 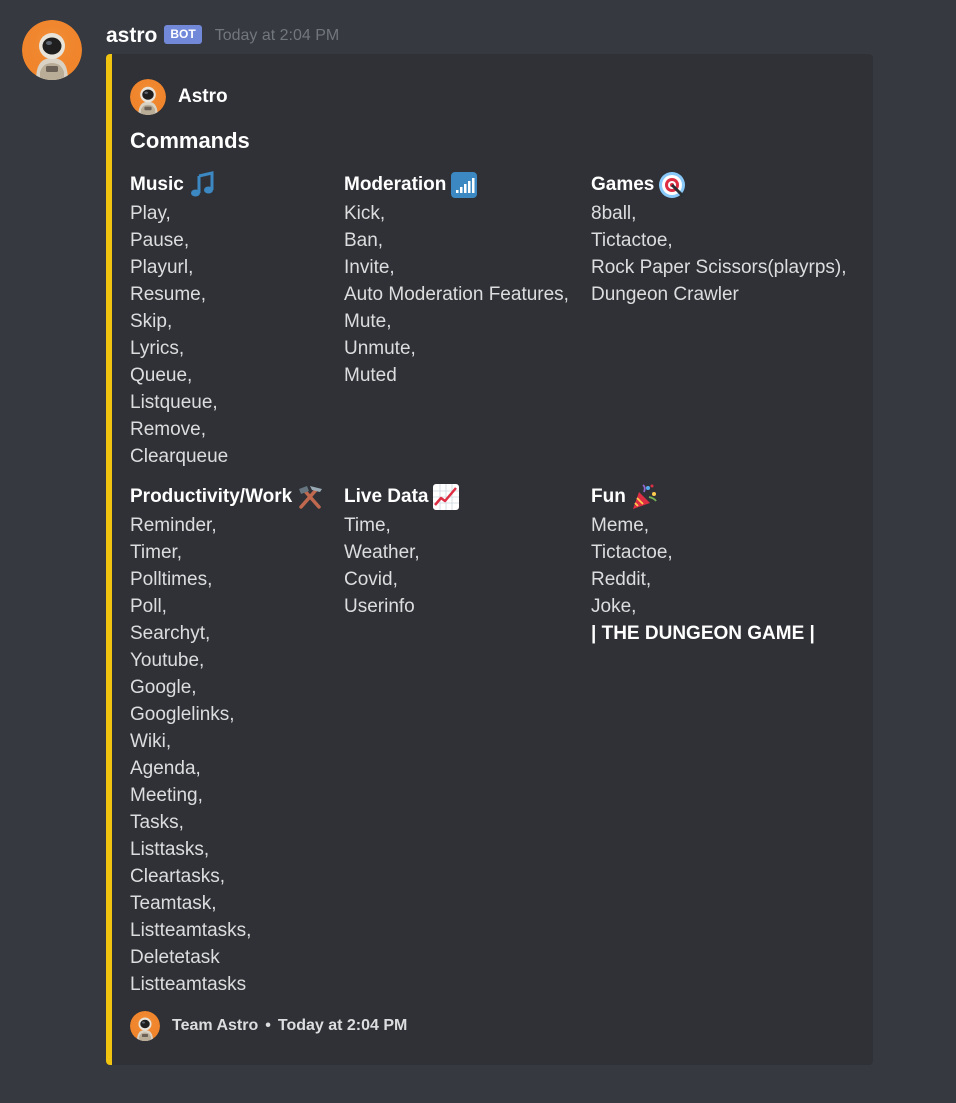 I want to click on list-item: Resume,, so click(x=168, y=294).